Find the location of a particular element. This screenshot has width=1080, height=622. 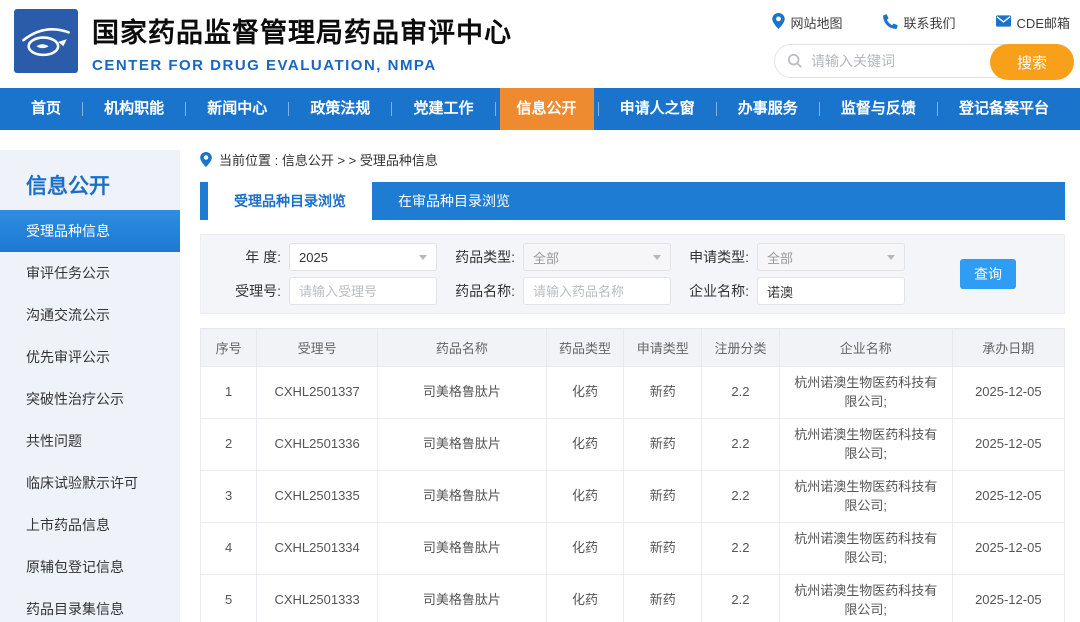

column-header: 承办日期 is located at coordinates (1008, 347).